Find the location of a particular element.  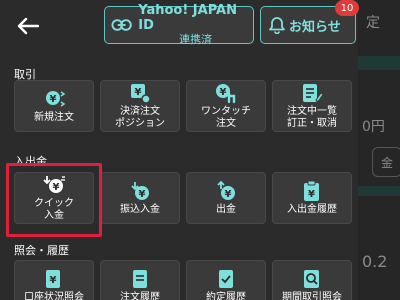

arrow-left-icon is located at coordinates (28, 26).